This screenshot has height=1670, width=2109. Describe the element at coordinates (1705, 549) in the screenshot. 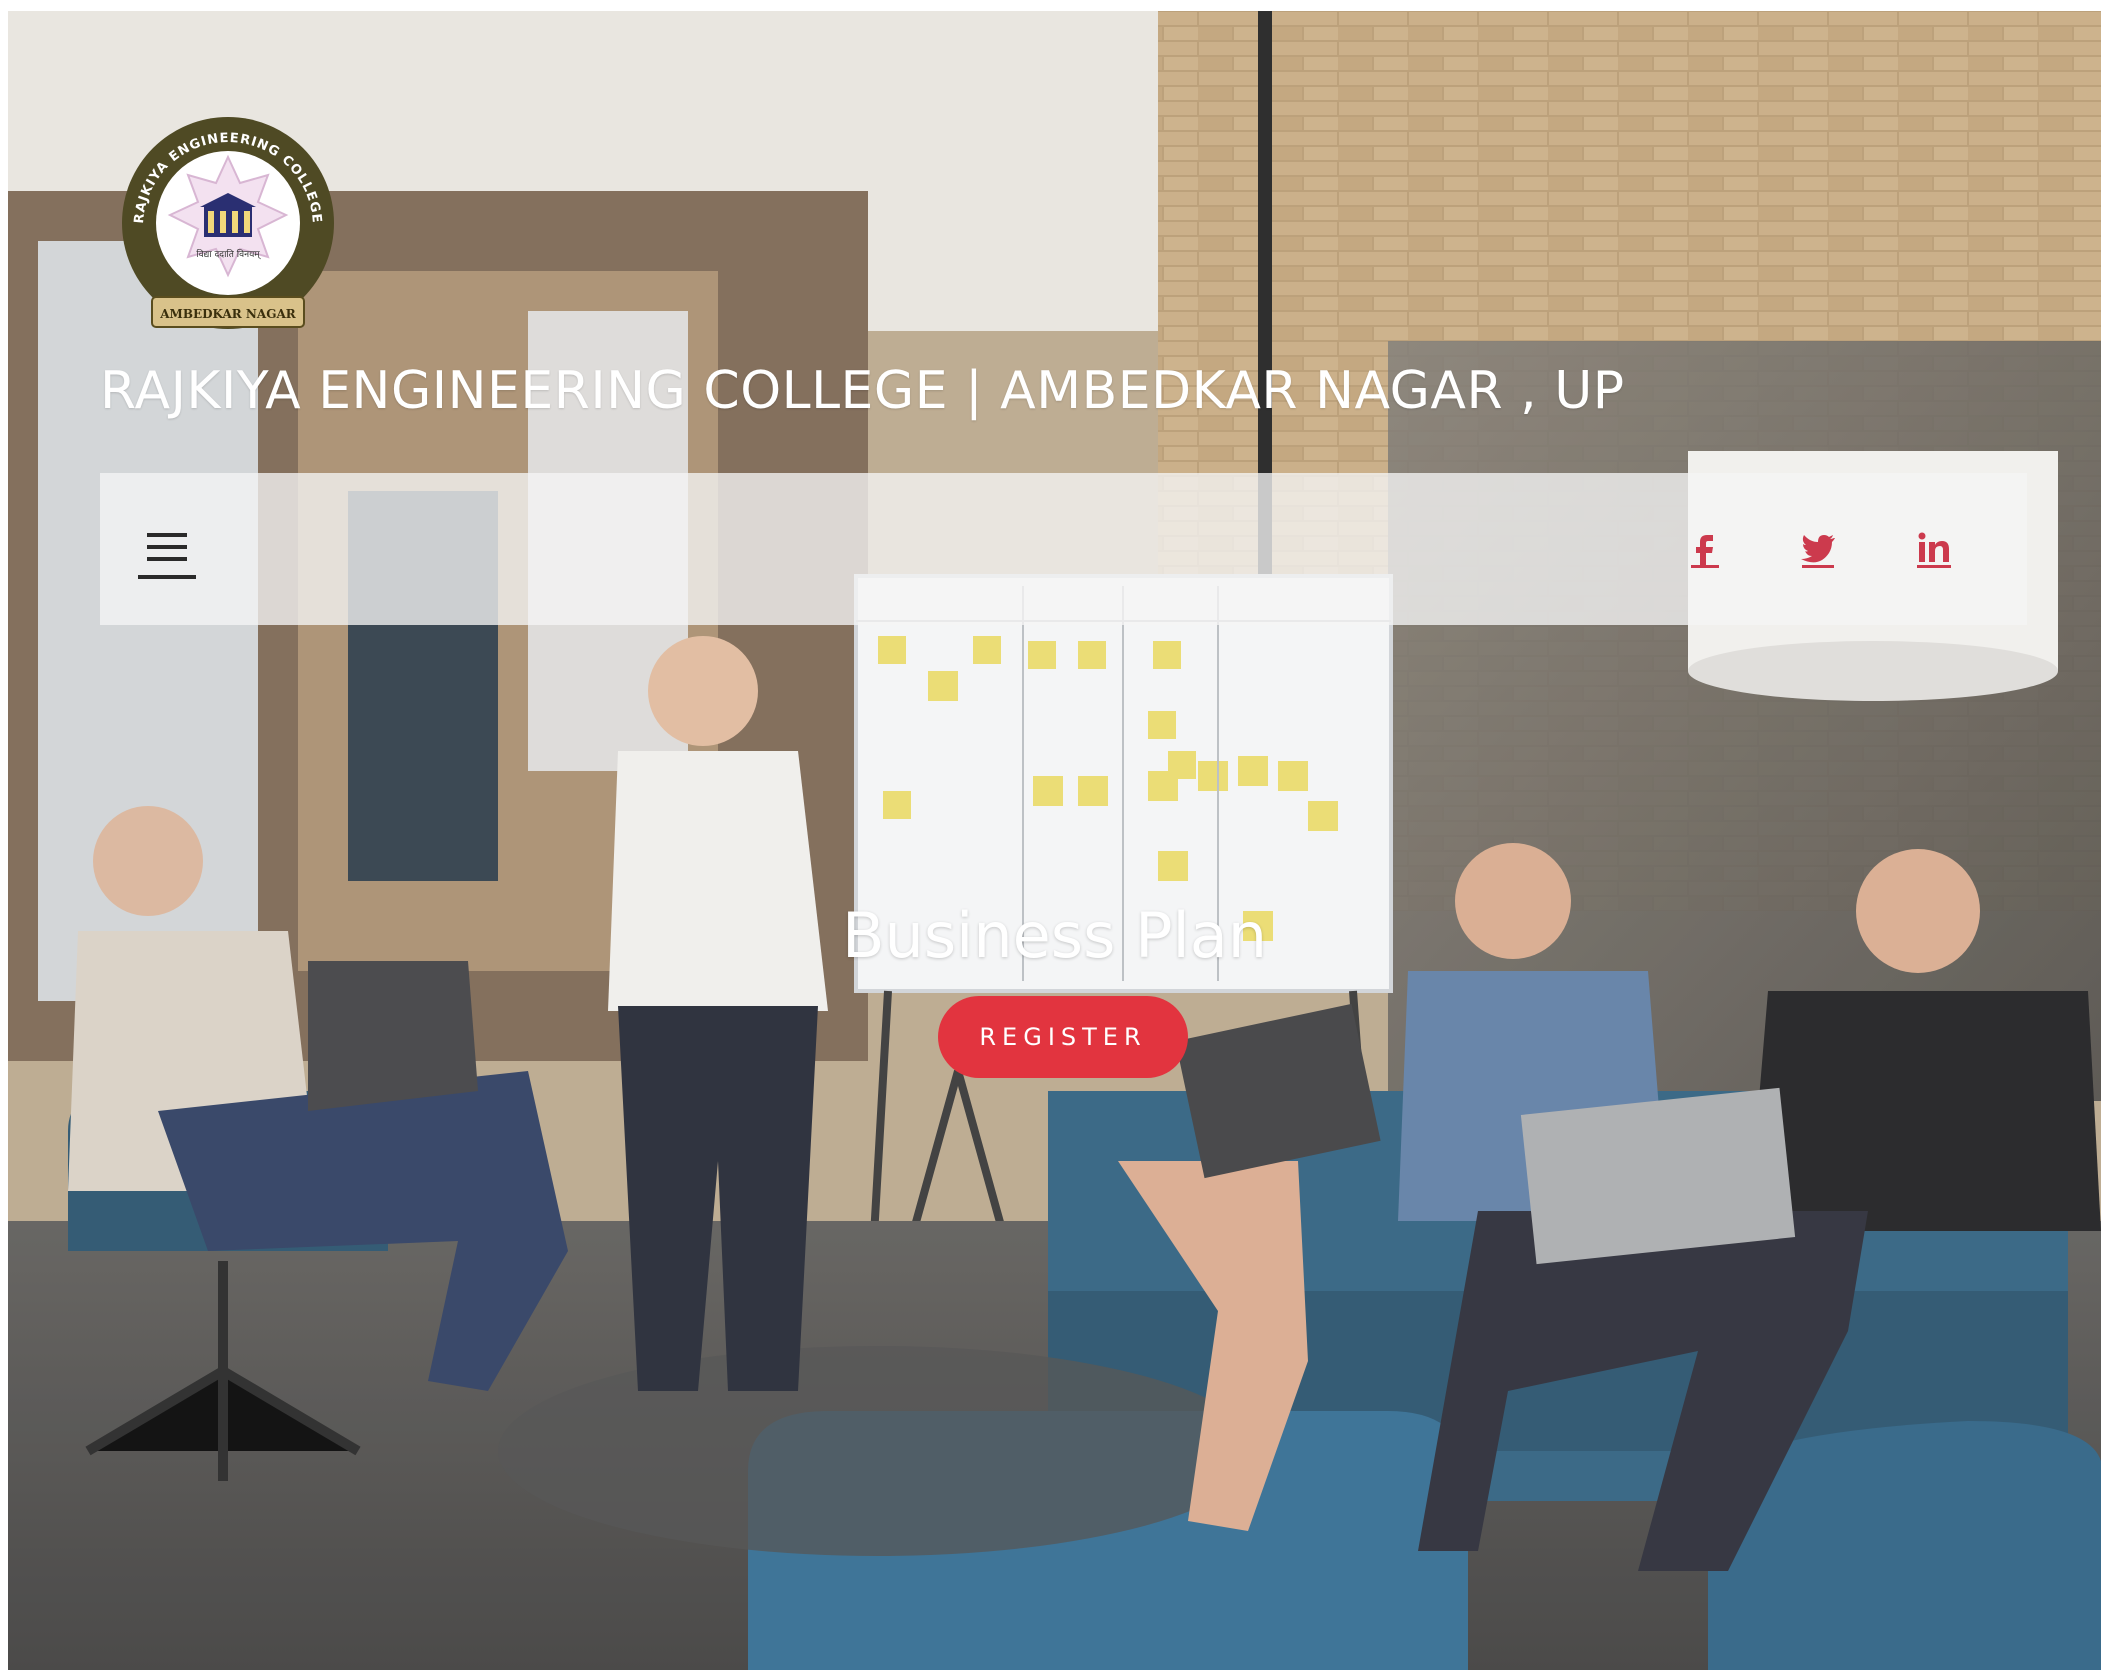

I see `facebook-icon` at that location.